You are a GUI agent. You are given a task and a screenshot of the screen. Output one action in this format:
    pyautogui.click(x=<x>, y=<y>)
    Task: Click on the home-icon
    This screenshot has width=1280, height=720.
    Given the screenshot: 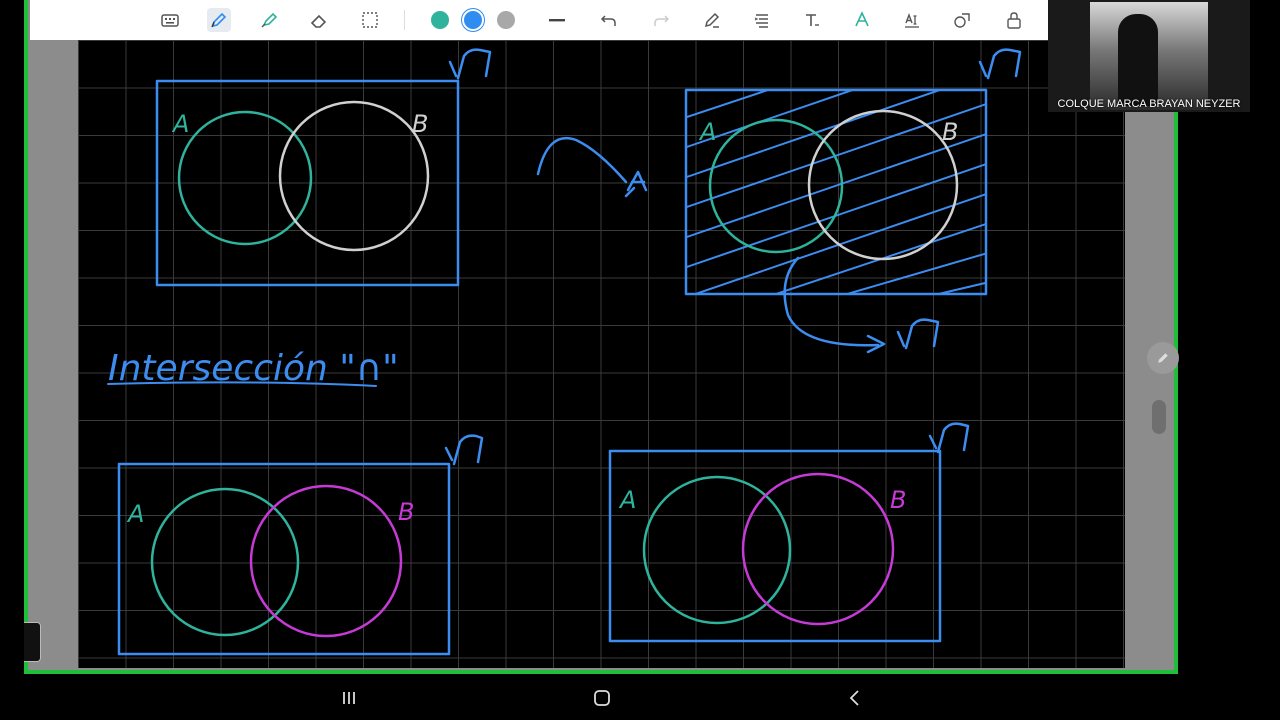 What is the action you would take?
    pyautogui.click(x=602, y=698)
    